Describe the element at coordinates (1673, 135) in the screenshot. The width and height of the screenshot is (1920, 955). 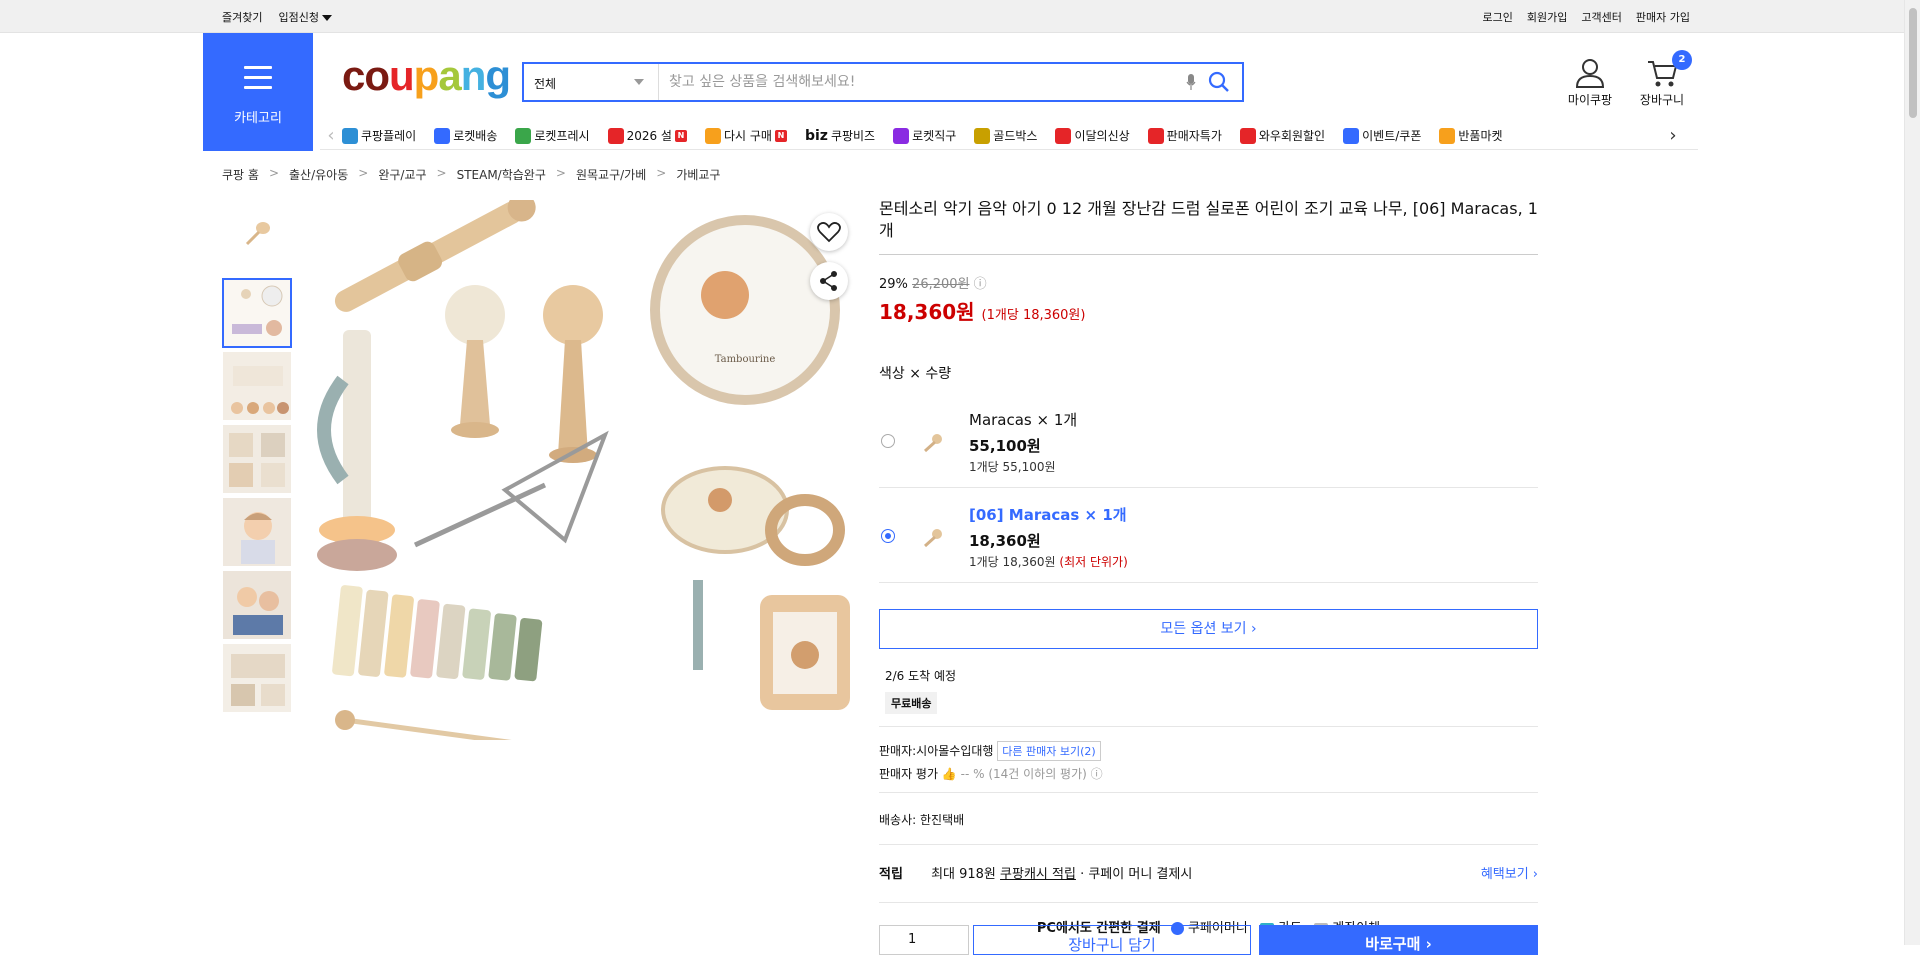
I see `chevron-right-icon: ›` at that location.